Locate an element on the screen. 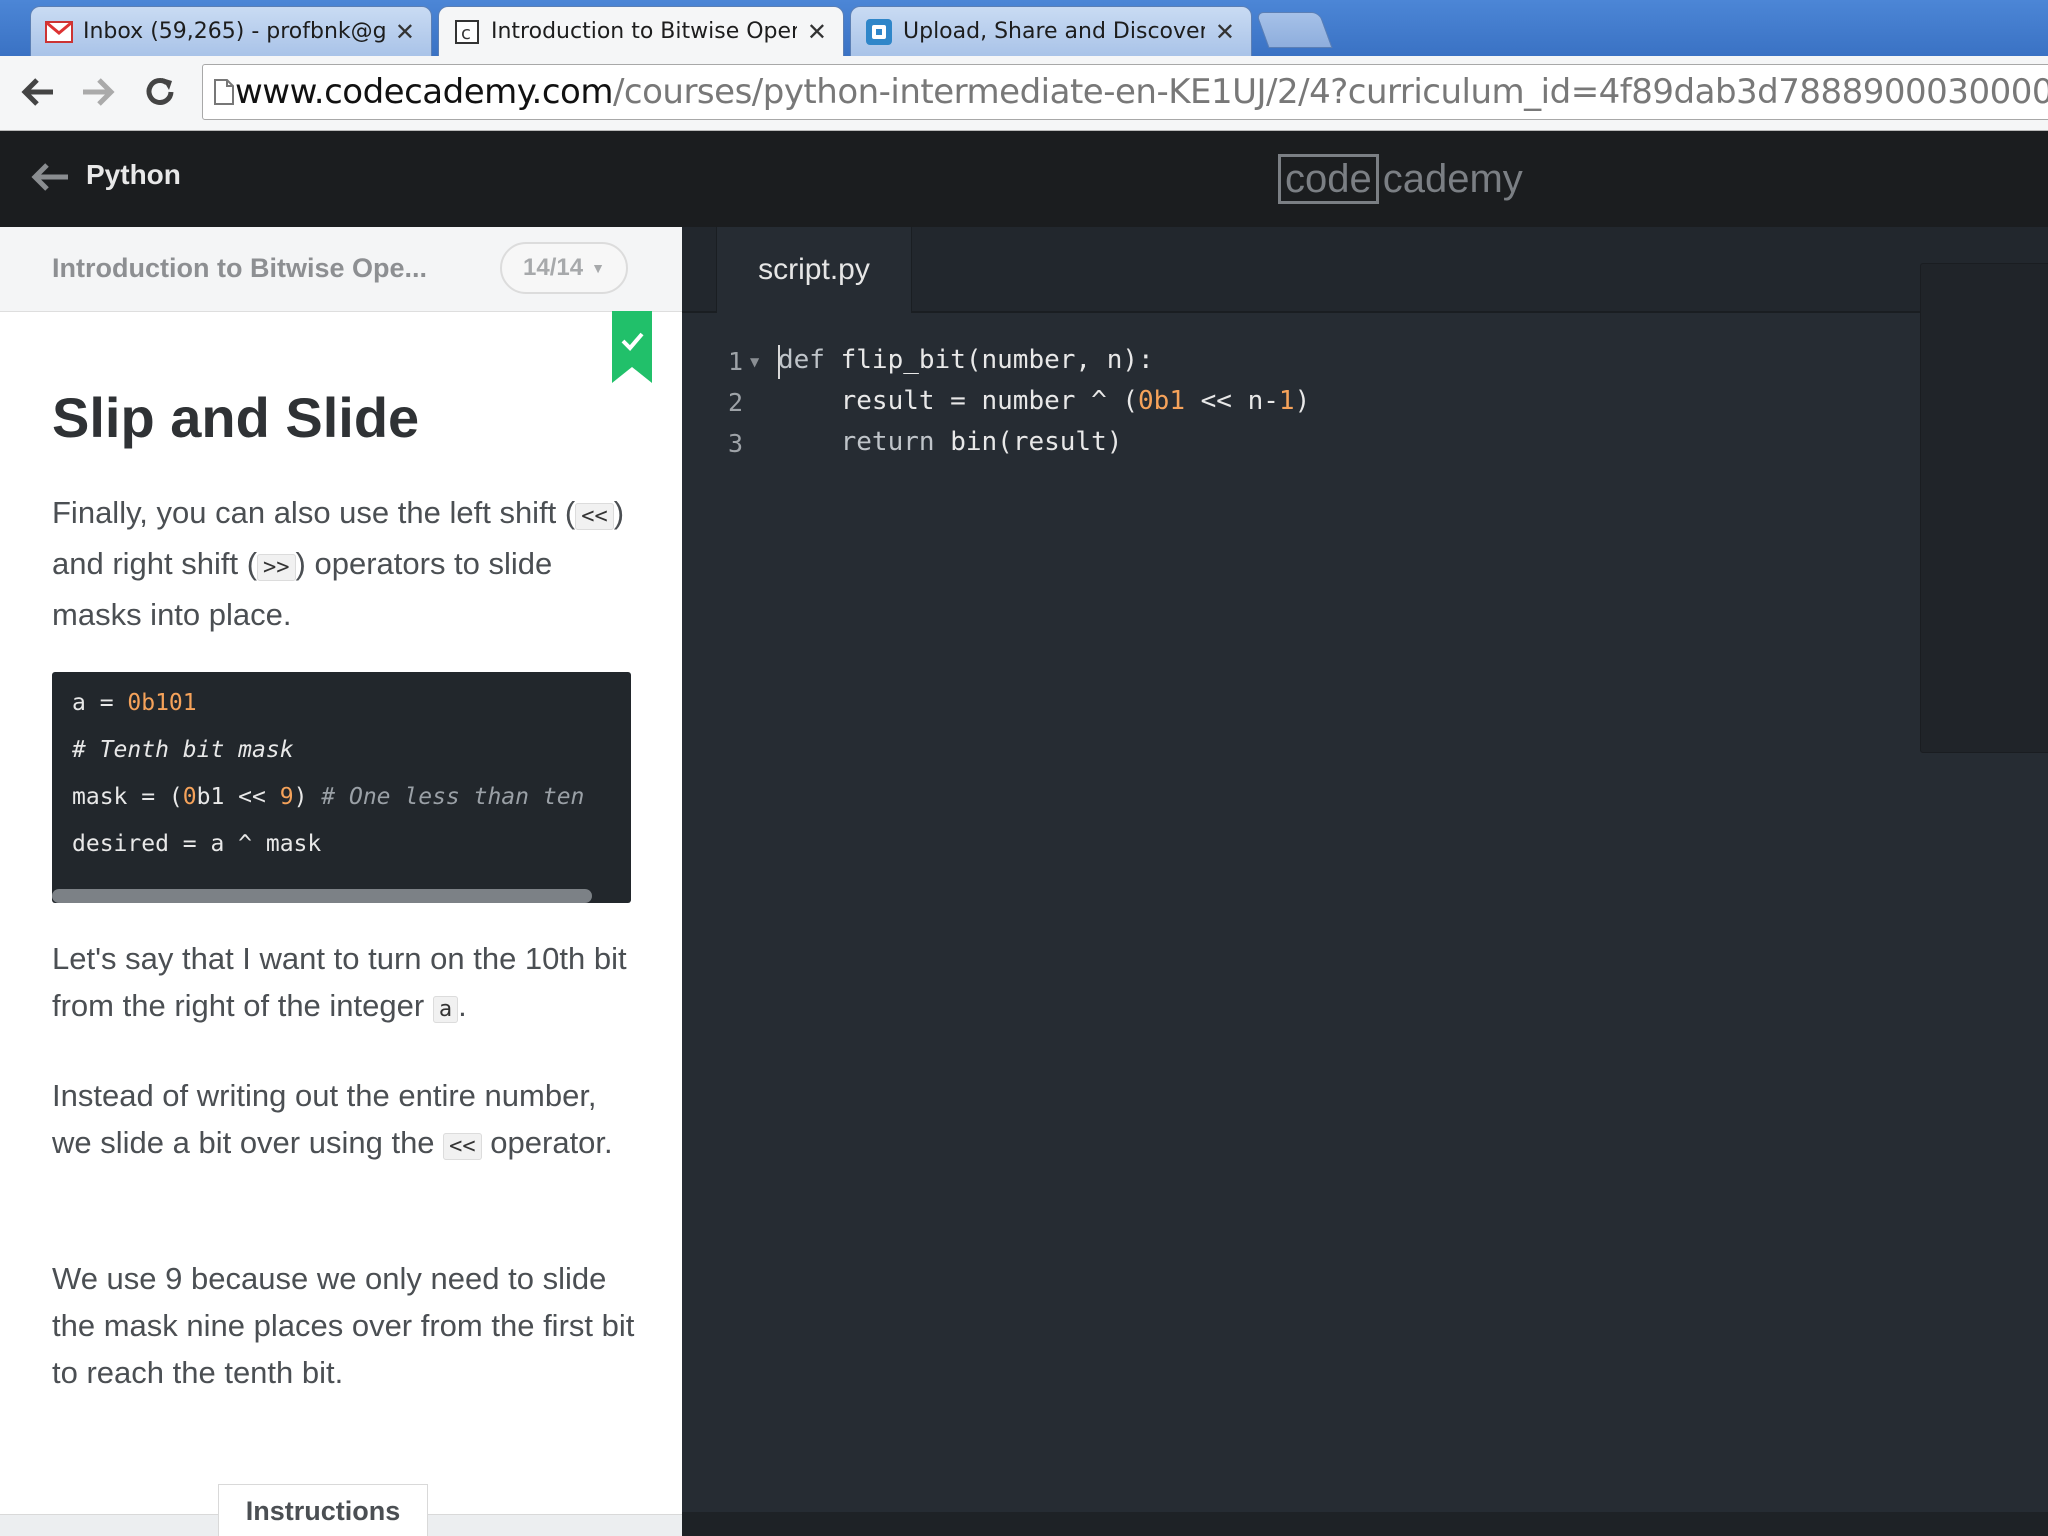  instructions-tab: Instructions is located at coordinates (323, 1510).